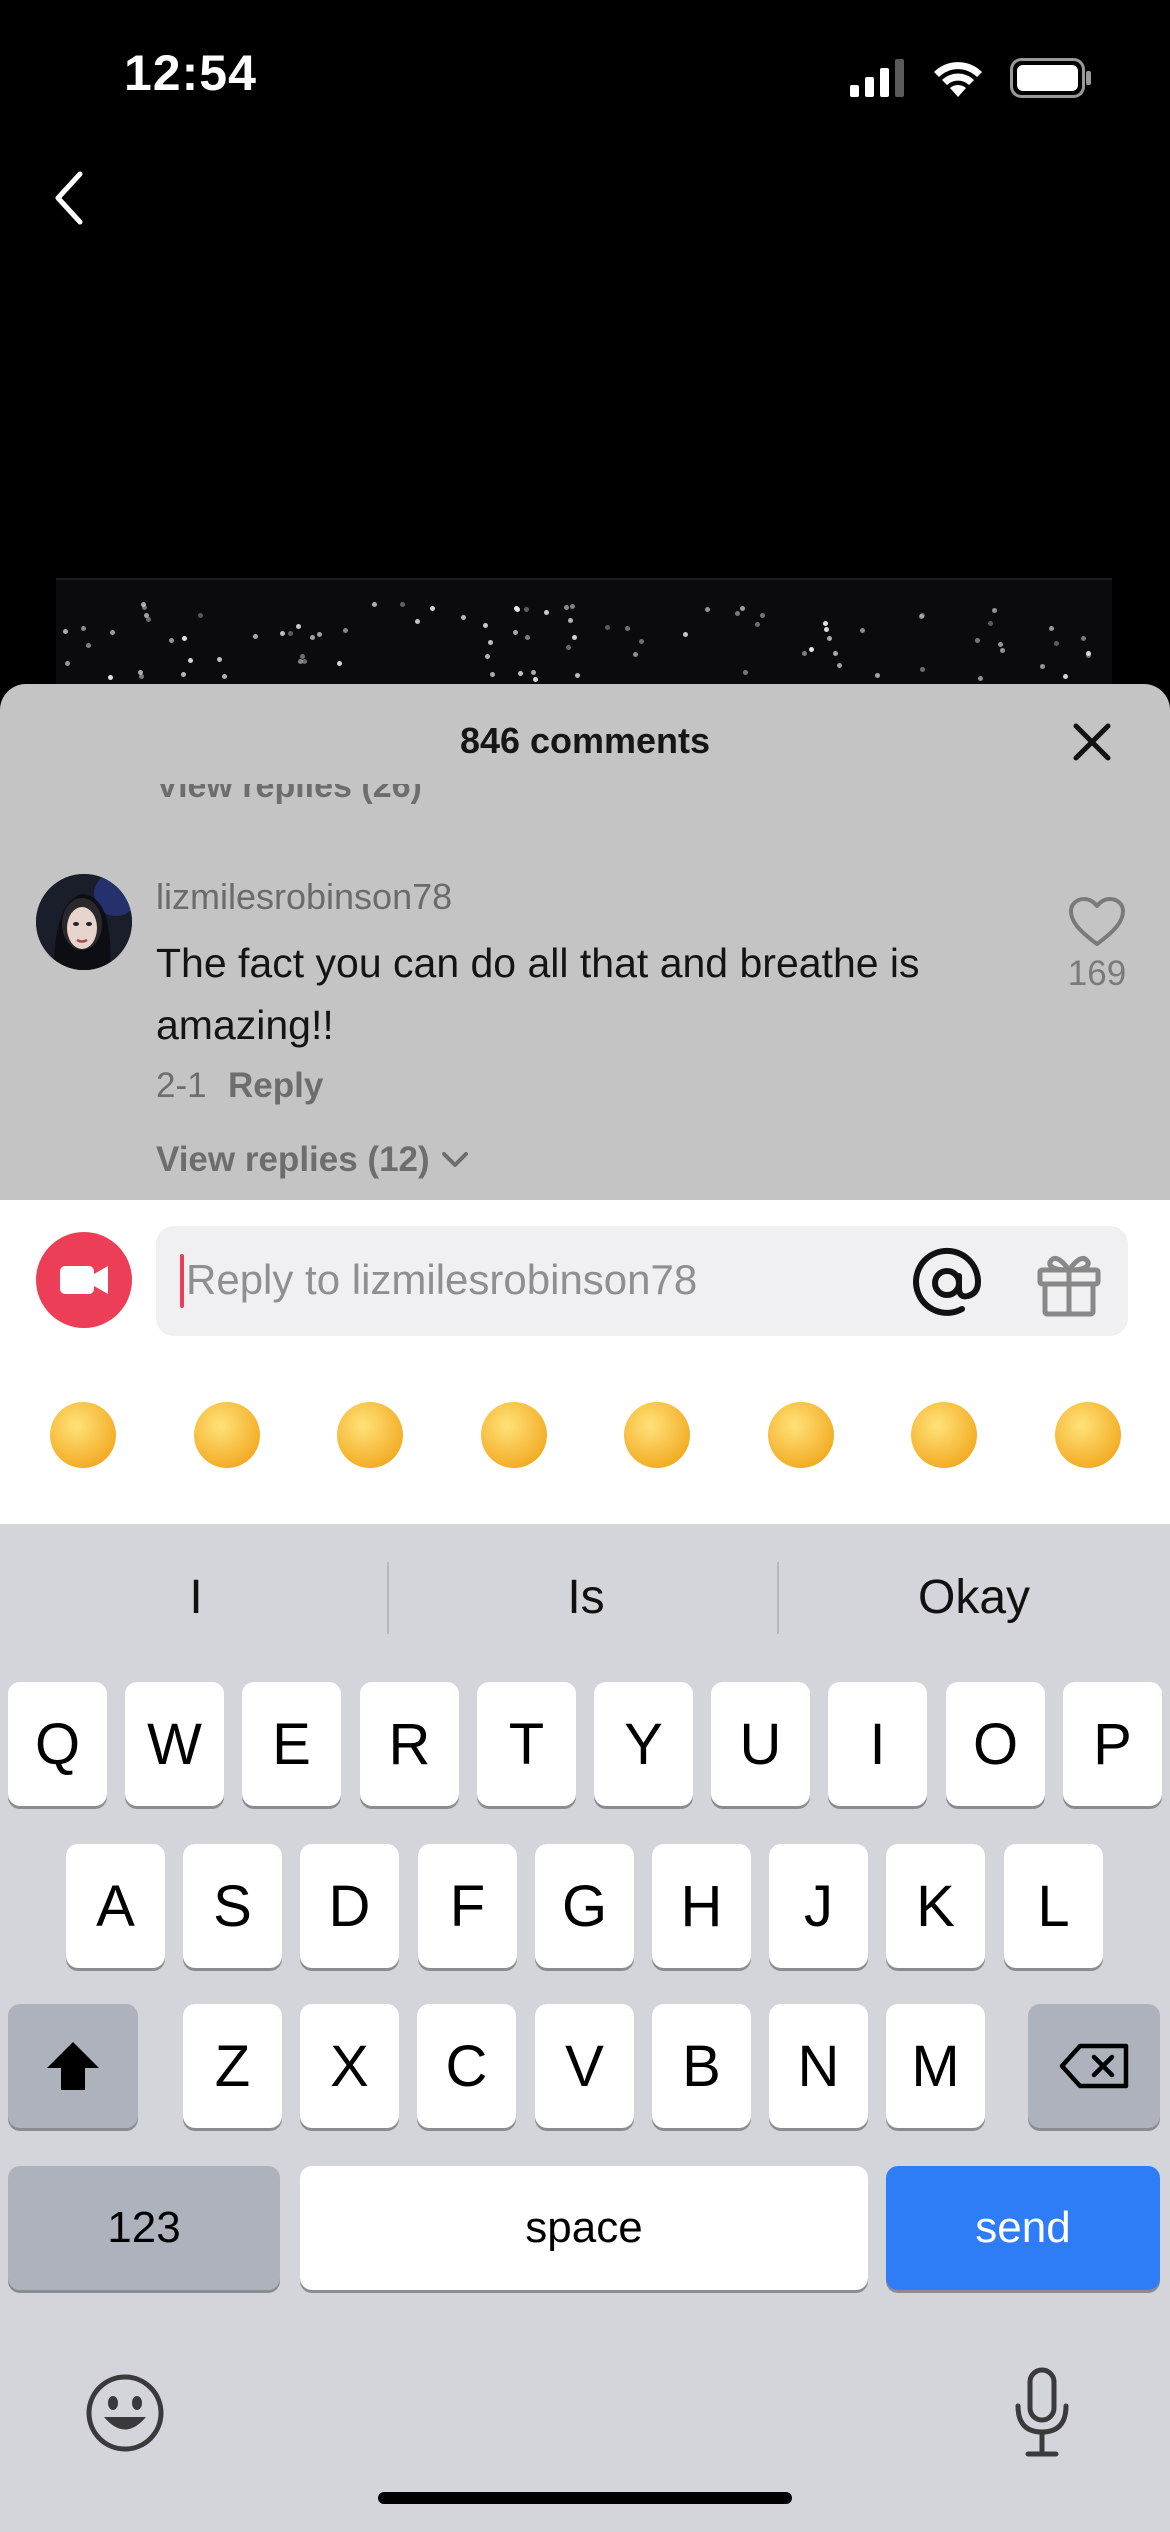 The width and height of the screenshot is (1170, 2532). Describe the element at coordinates (125, 2413) in the screenshot. I see `emoji-keyboard-button` at that location.